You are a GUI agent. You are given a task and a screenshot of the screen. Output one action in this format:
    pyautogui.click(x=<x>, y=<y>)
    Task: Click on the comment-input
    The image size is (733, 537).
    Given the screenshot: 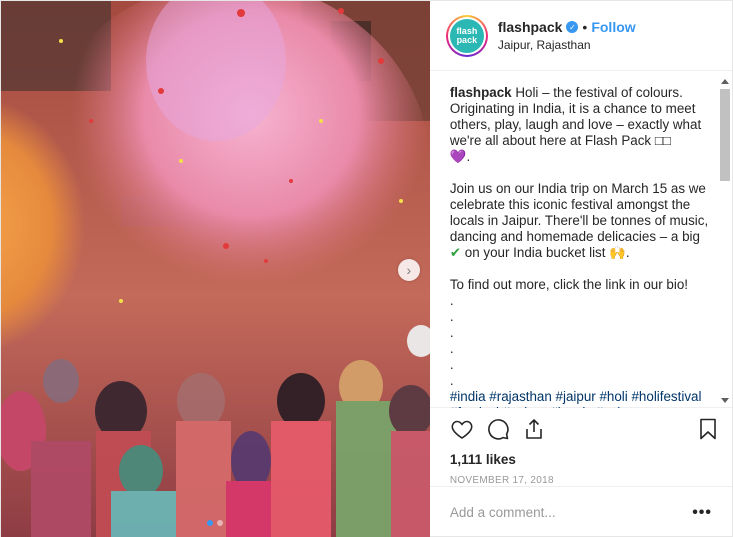 What is the action you would take?
    pyautogui.click(x=571, y=512)
    